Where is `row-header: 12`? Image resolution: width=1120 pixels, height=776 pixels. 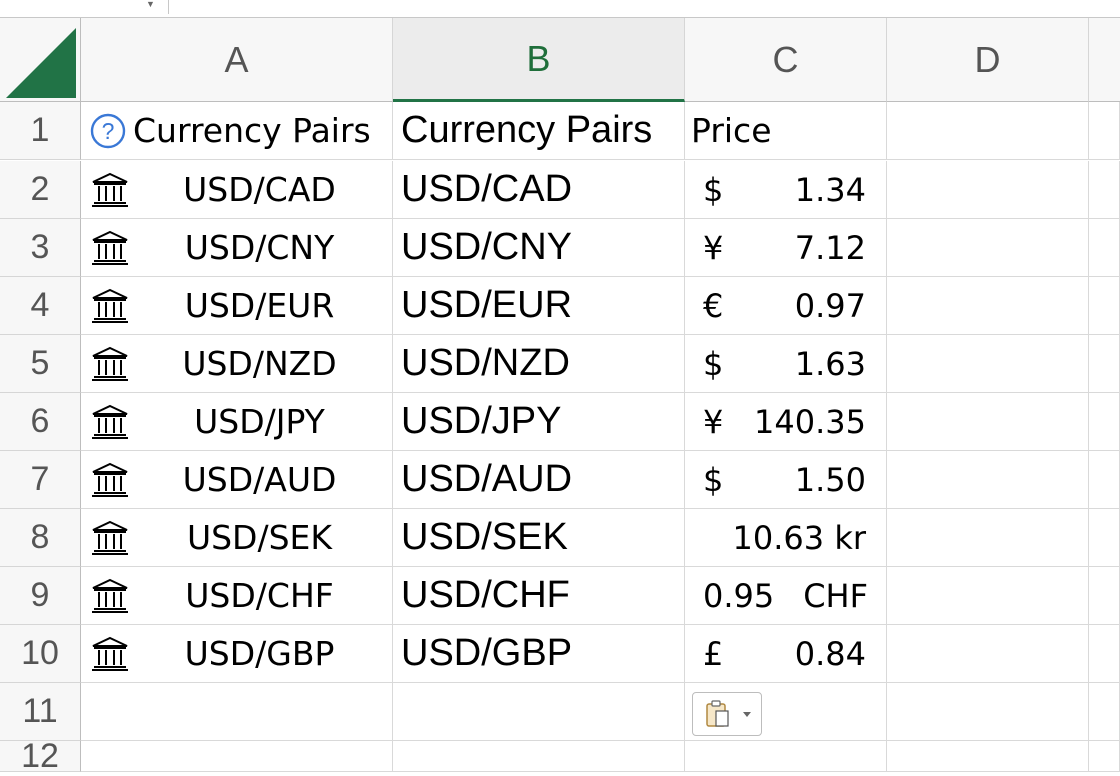 row-header: 12 is located at coordinates (40, 756).